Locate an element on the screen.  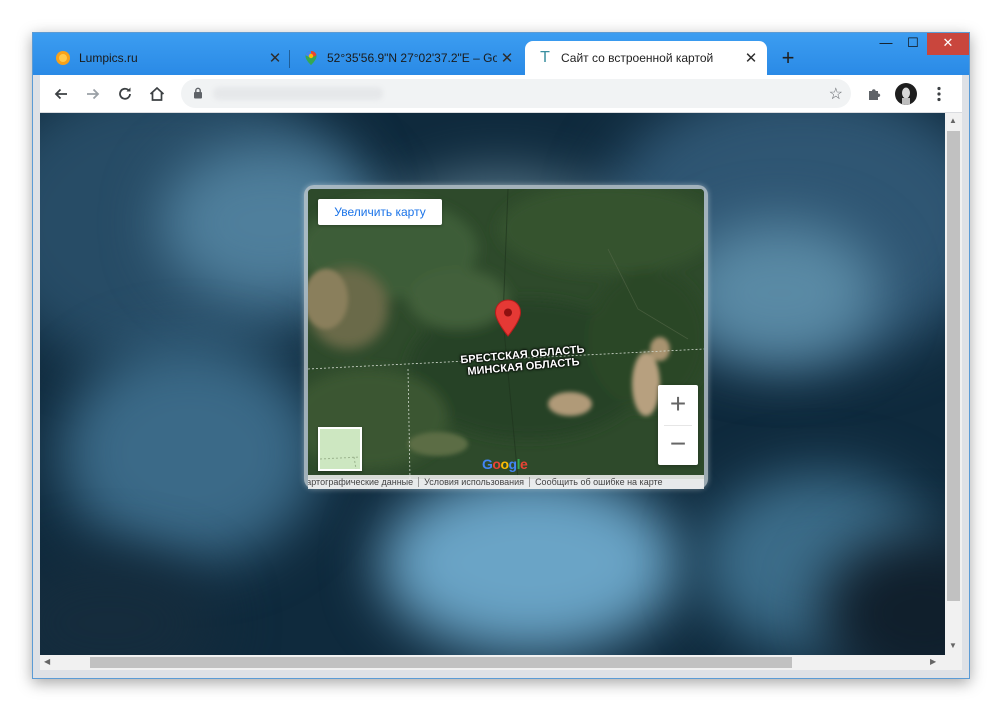
forward-button is located at coordinates (93, 94).